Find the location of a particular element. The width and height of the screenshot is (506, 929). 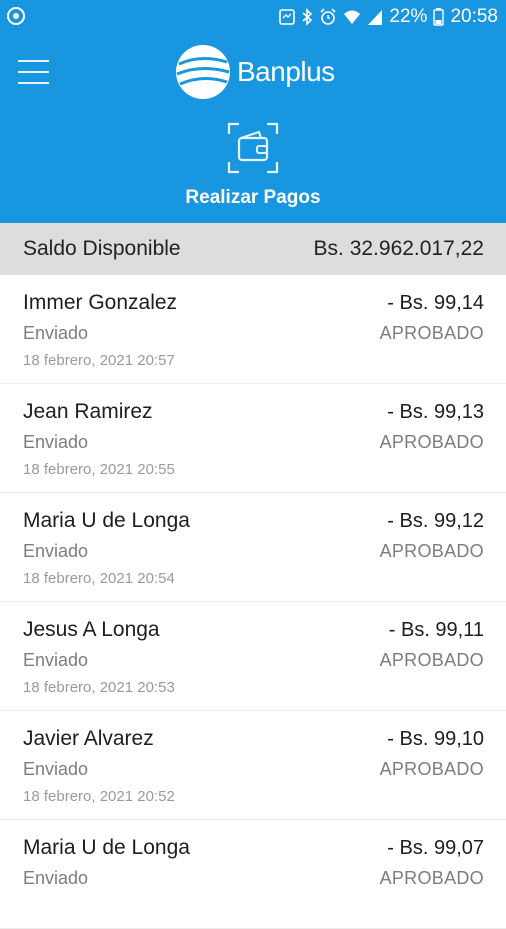

balance-bar: Saldo Disponible Bs. 32.962.017,22 is located at coordinates (253, 249).